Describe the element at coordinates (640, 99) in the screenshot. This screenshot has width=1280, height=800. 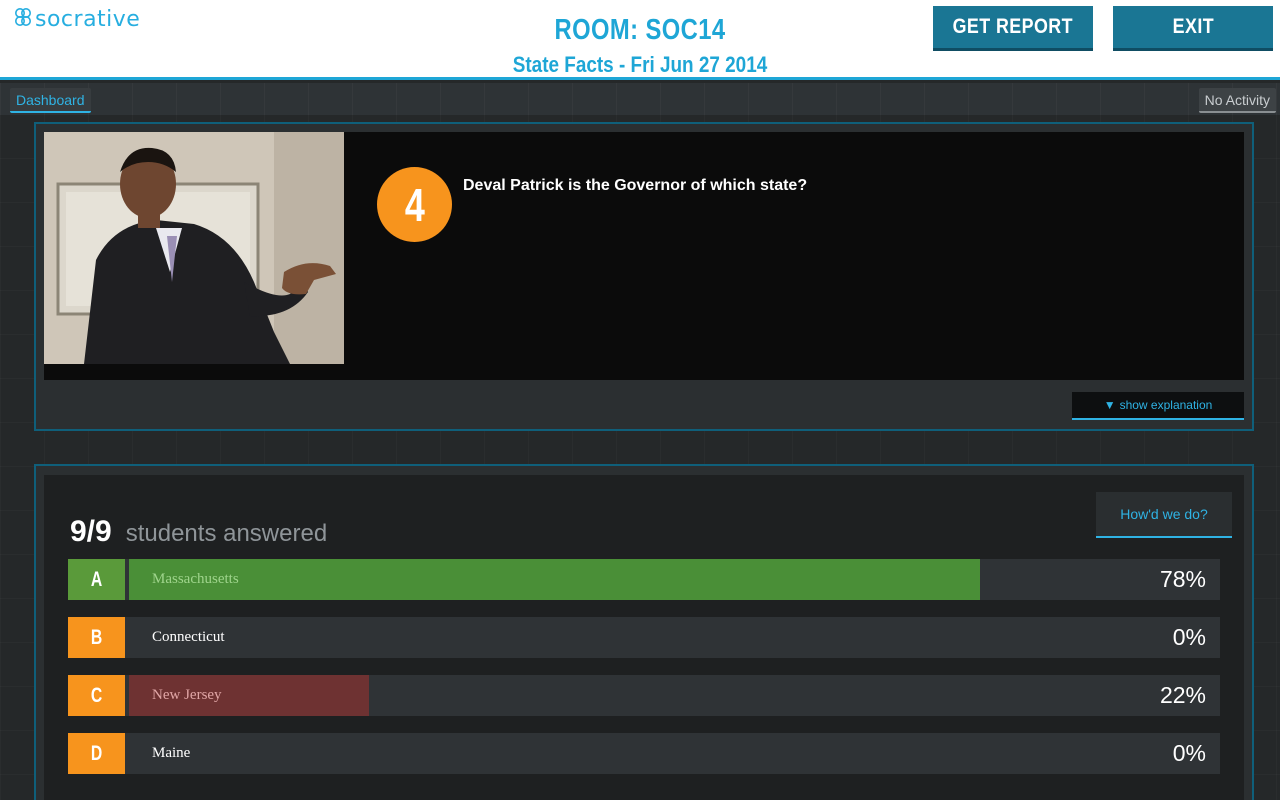
I see `nav-bar: Dashboard No Activity` at that location.